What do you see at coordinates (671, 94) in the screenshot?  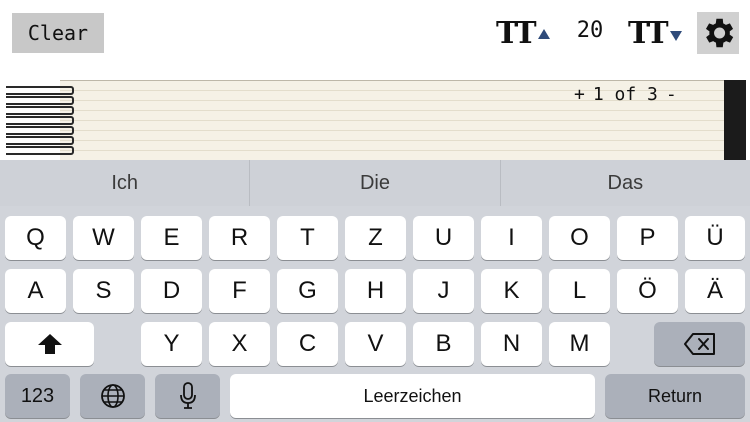 I see `previous-page-button: -` at bounding box center [671, 94].